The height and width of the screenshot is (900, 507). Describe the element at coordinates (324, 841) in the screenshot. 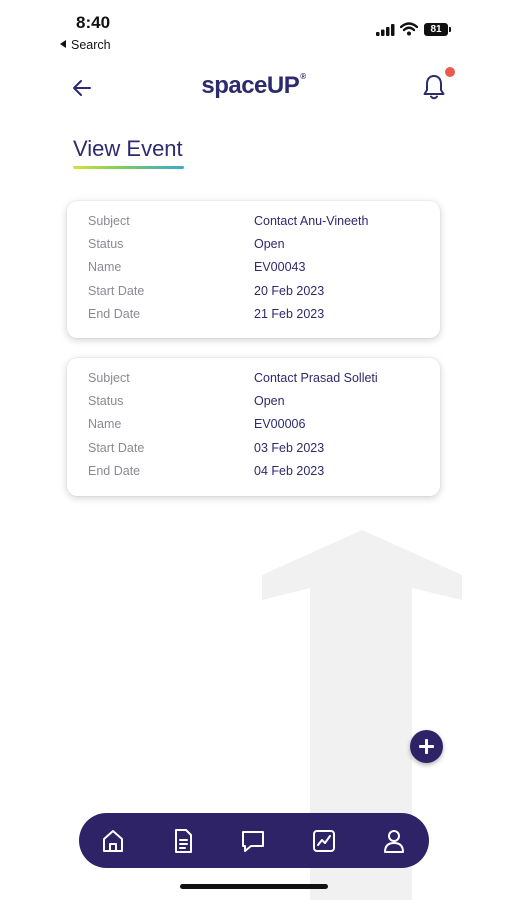

I see `chart-icon` at that location.